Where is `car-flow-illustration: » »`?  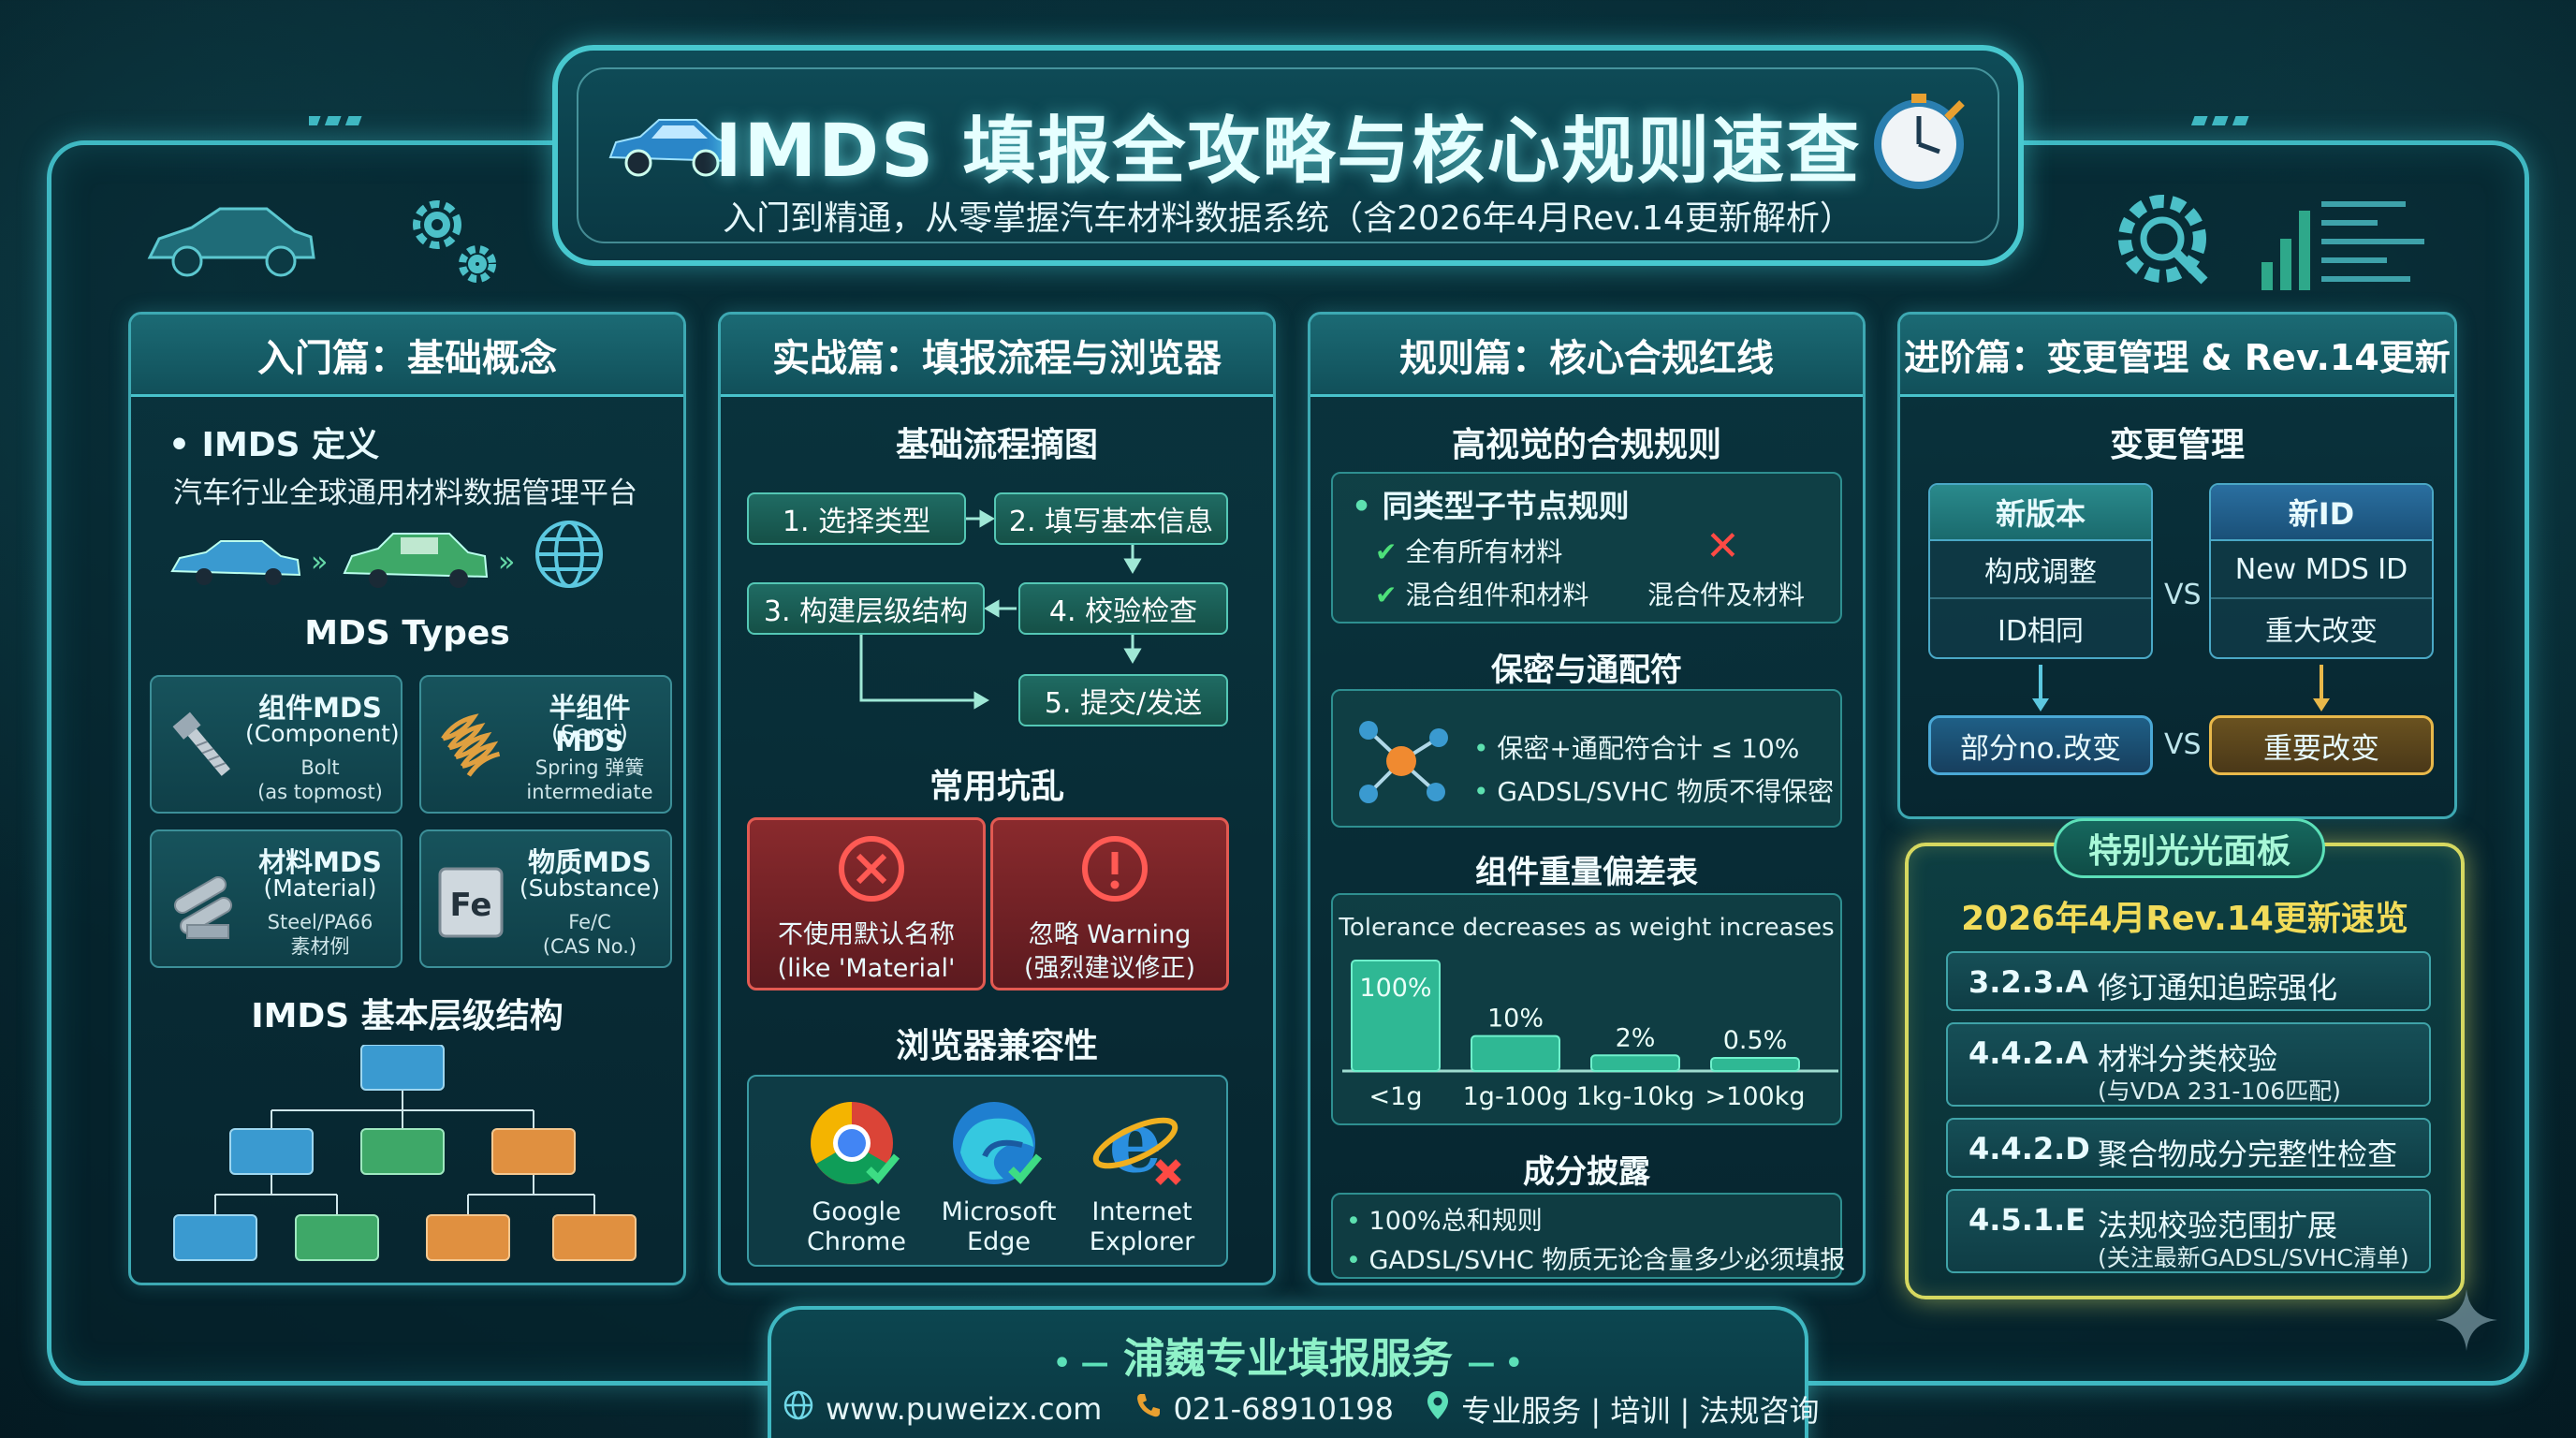
car-flow-illustration: » » is located at coordinates (386, 554).